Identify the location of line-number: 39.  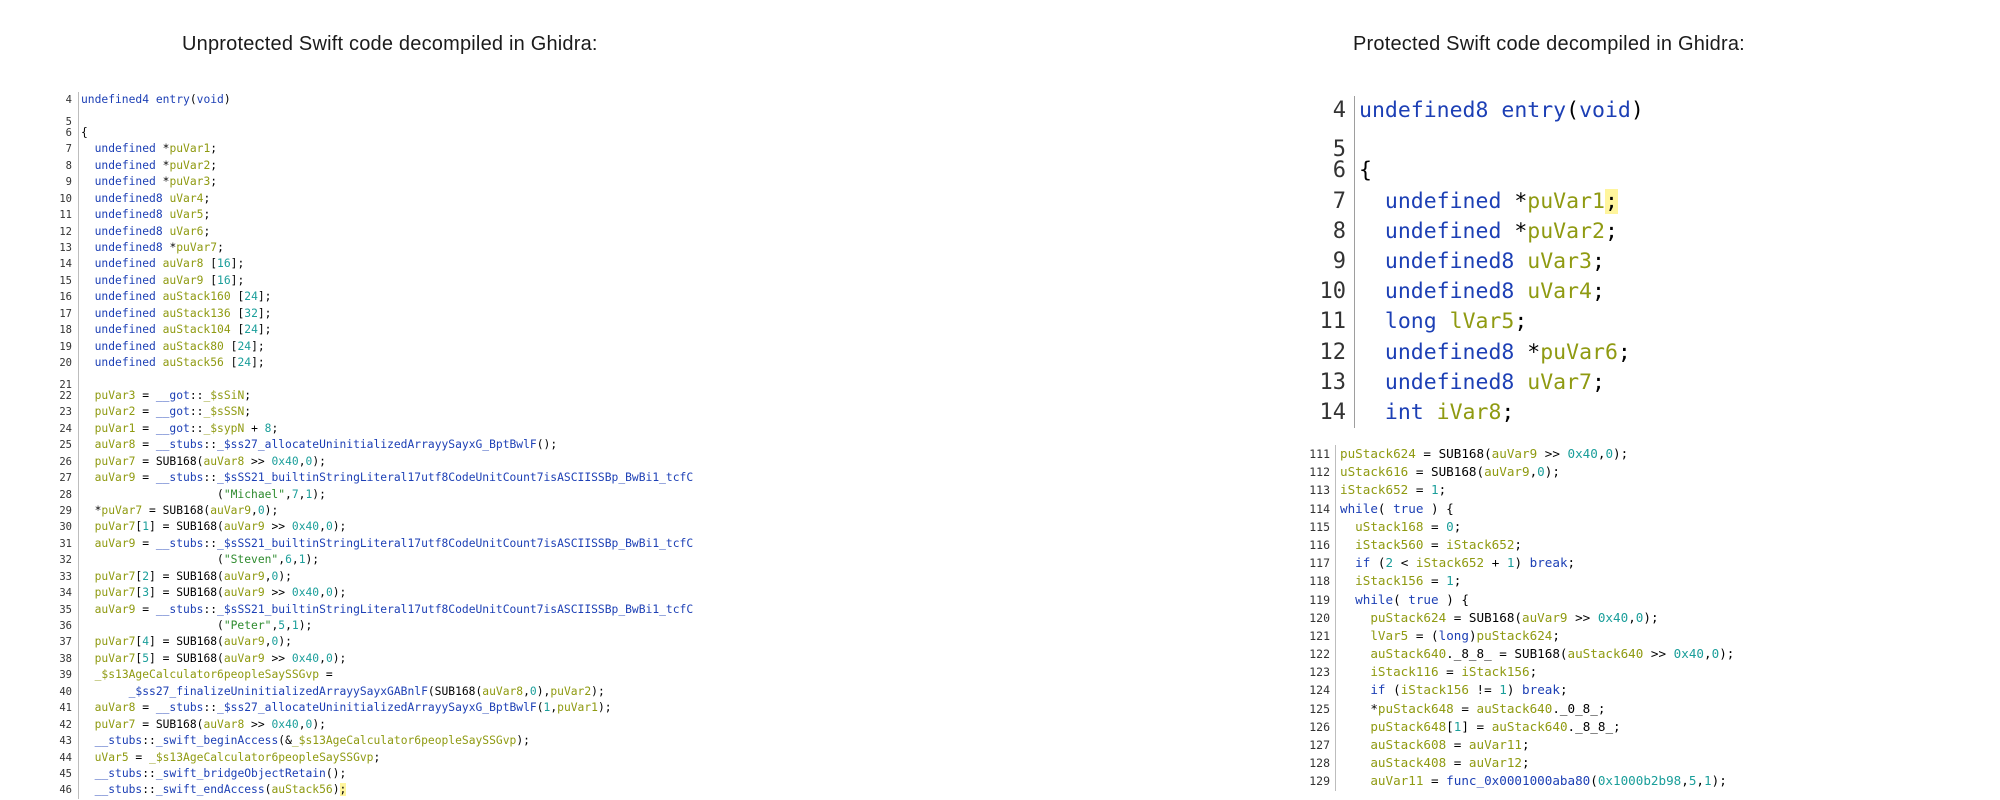
(65, 675).